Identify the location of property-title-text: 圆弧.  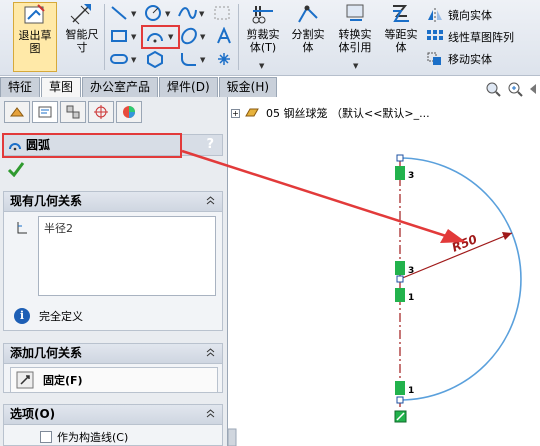
(38, 145).